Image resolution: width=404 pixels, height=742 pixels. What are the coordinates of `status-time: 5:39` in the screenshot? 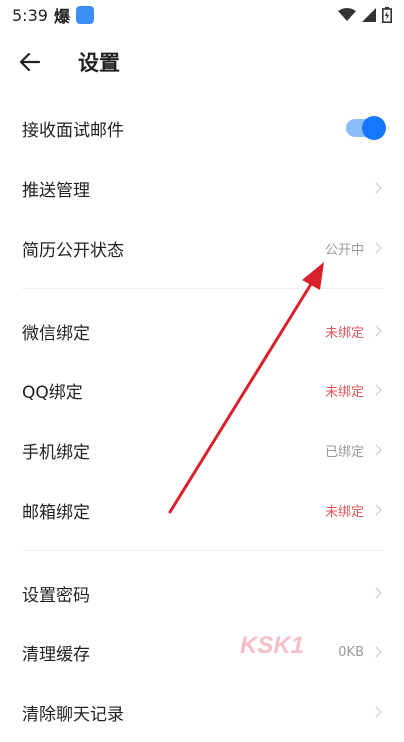 It's located at (30, 15).